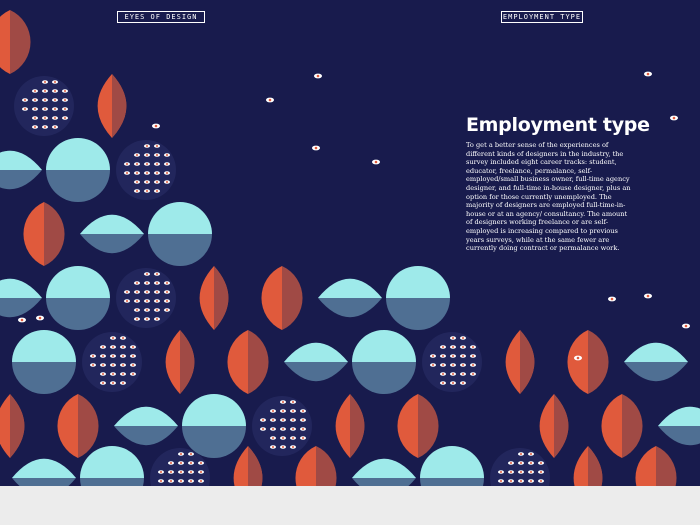 The image size is (700, 525). I want to click on section-label-right: EMPLOYMENT TYPE, so click(542, 17).